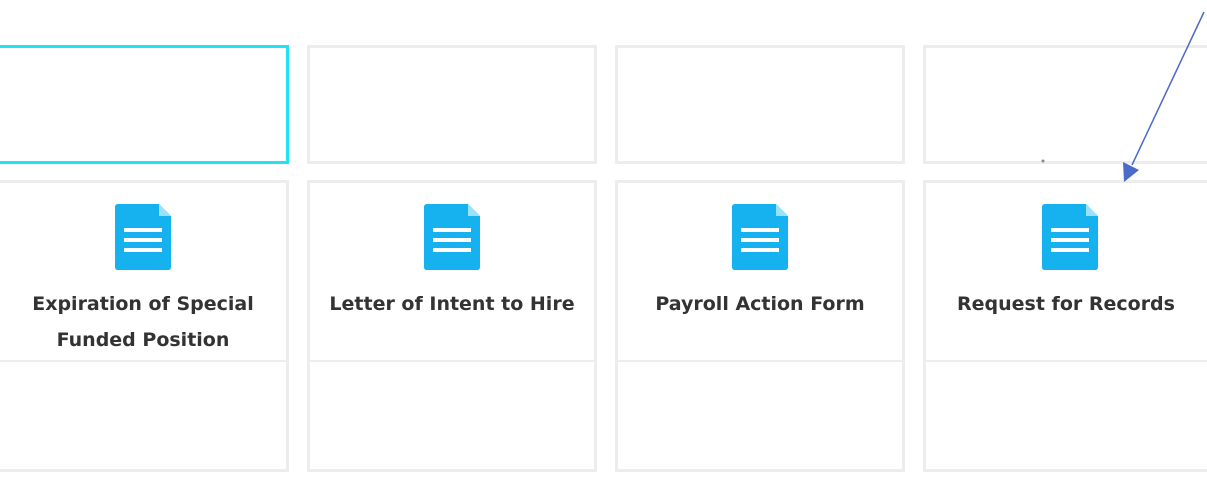 The height and width of the screenshot is (487, 1207). I want to click on form-card-title: Request for Records, so click(1066, 304).